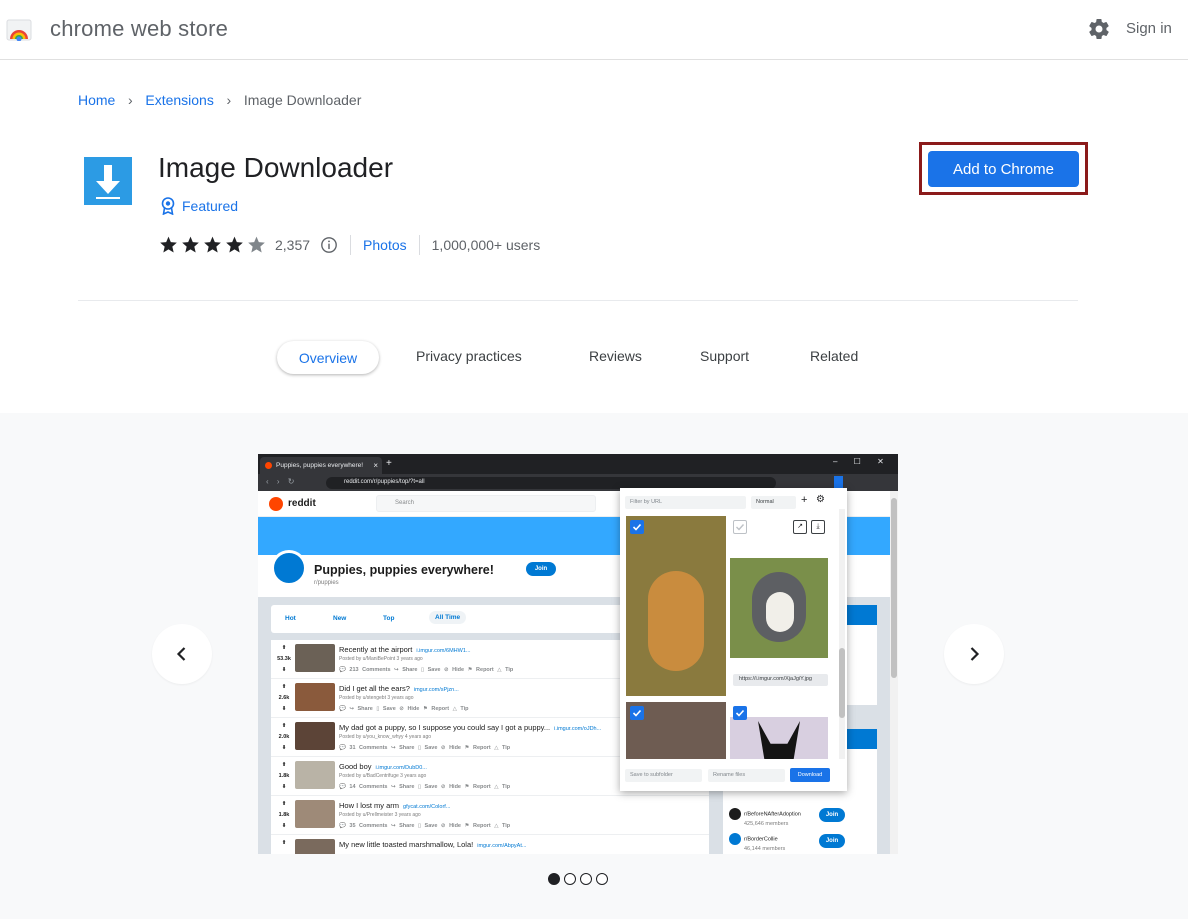  What do you see at coordinates (256, 244) in the screenshot?
I see `star-empty-icon` at bounding box center [256, 244].